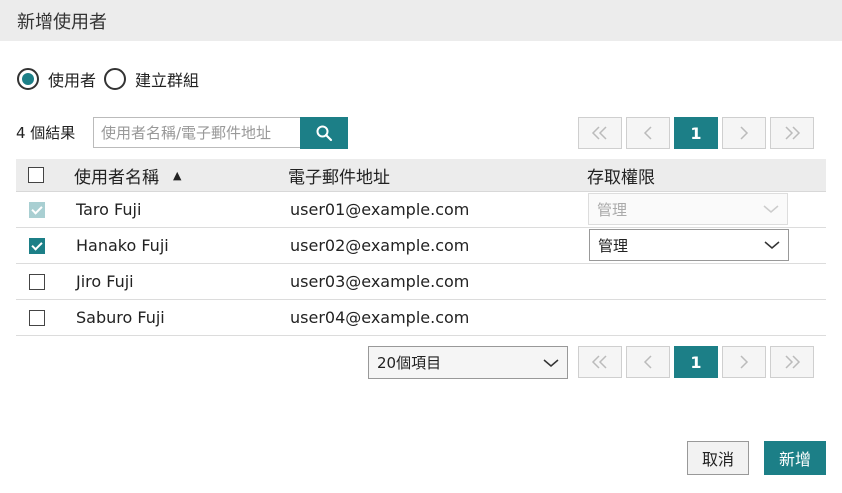 This screenshot has height=493, width=842. Describe the element at coordinates (380, 245) in the screenshot. I see `user-email: user02@example.com` at that location.